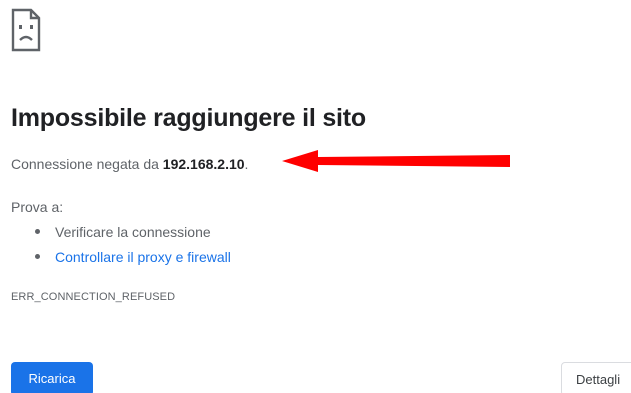  I want to click on details-button: Dettagli, so click(596, 377).